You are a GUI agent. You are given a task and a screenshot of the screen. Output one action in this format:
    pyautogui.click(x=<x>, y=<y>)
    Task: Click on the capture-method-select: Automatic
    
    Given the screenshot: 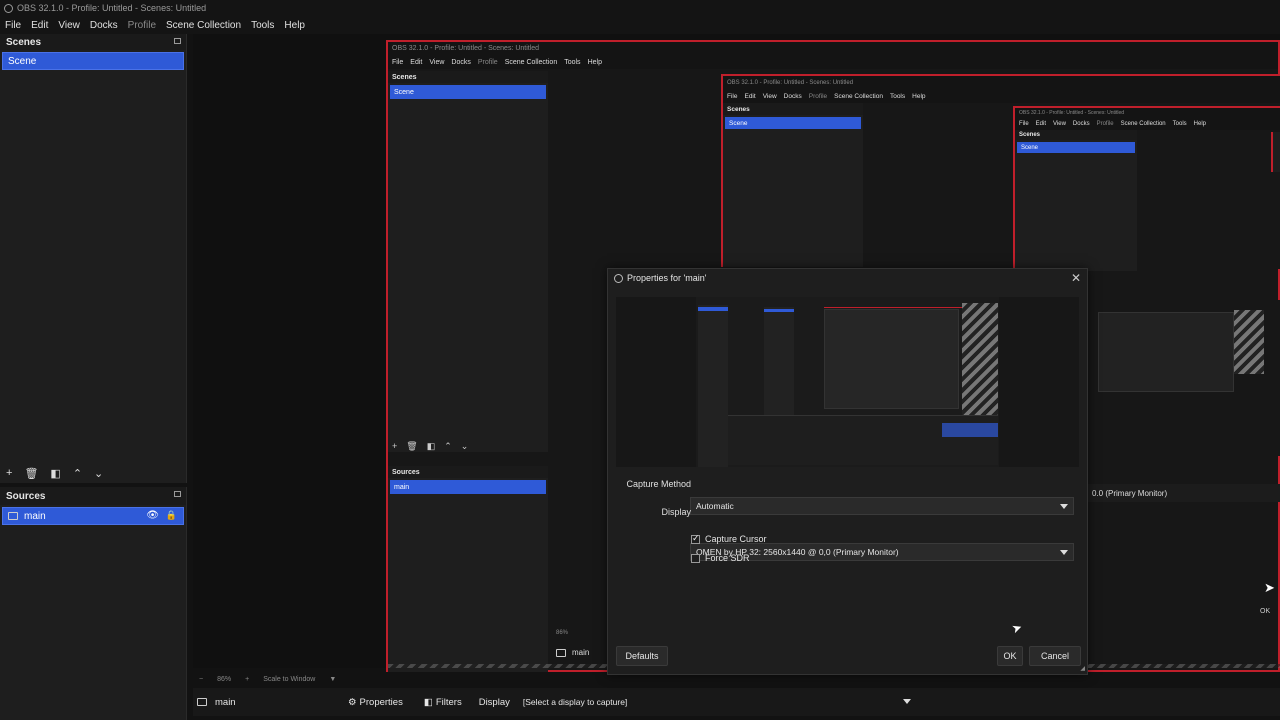 What is the action you would take?
    pyautogui.click(x=882, y=506)
    